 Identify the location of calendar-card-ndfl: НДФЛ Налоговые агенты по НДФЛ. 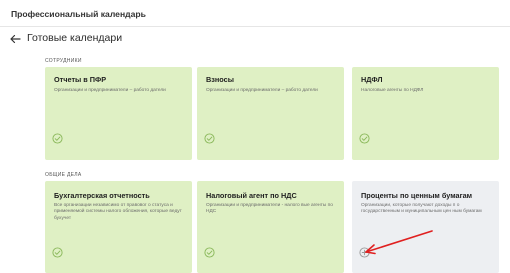
(425, 113).